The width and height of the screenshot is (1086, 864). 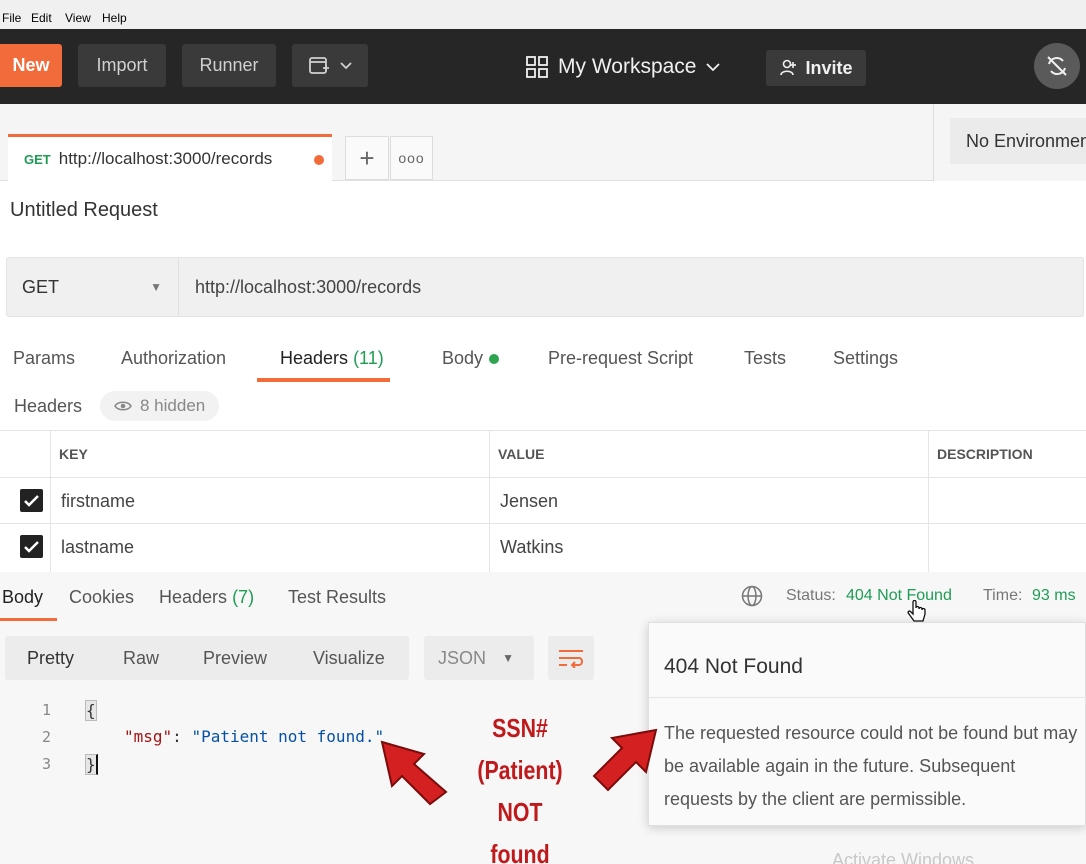 I want to click on column-header-description: DESCRIPTION, so click(x=985, y=454).